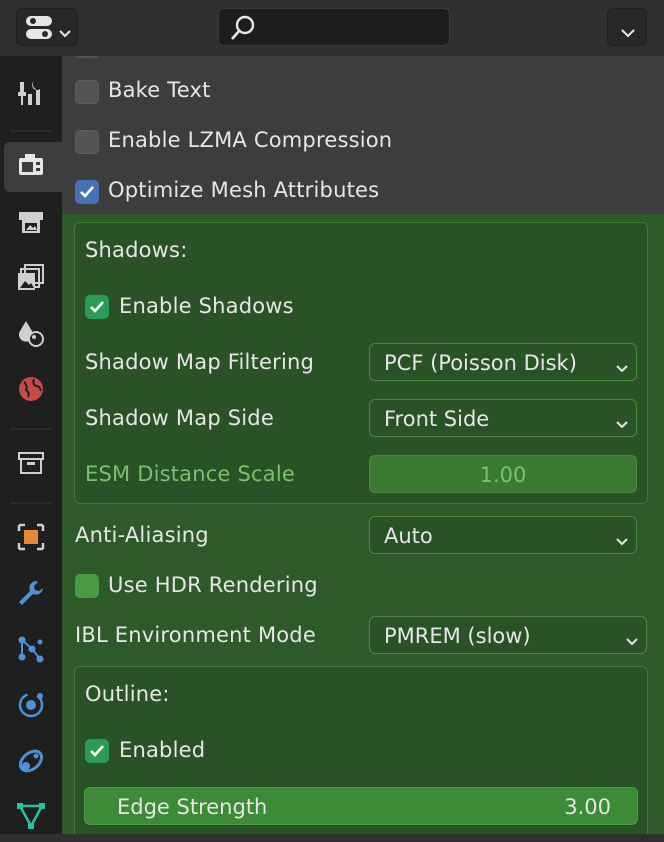 Image resolution: width=664 pixels, height=842 pixels. I want to click on editor-type-icon, so click(40, 30).